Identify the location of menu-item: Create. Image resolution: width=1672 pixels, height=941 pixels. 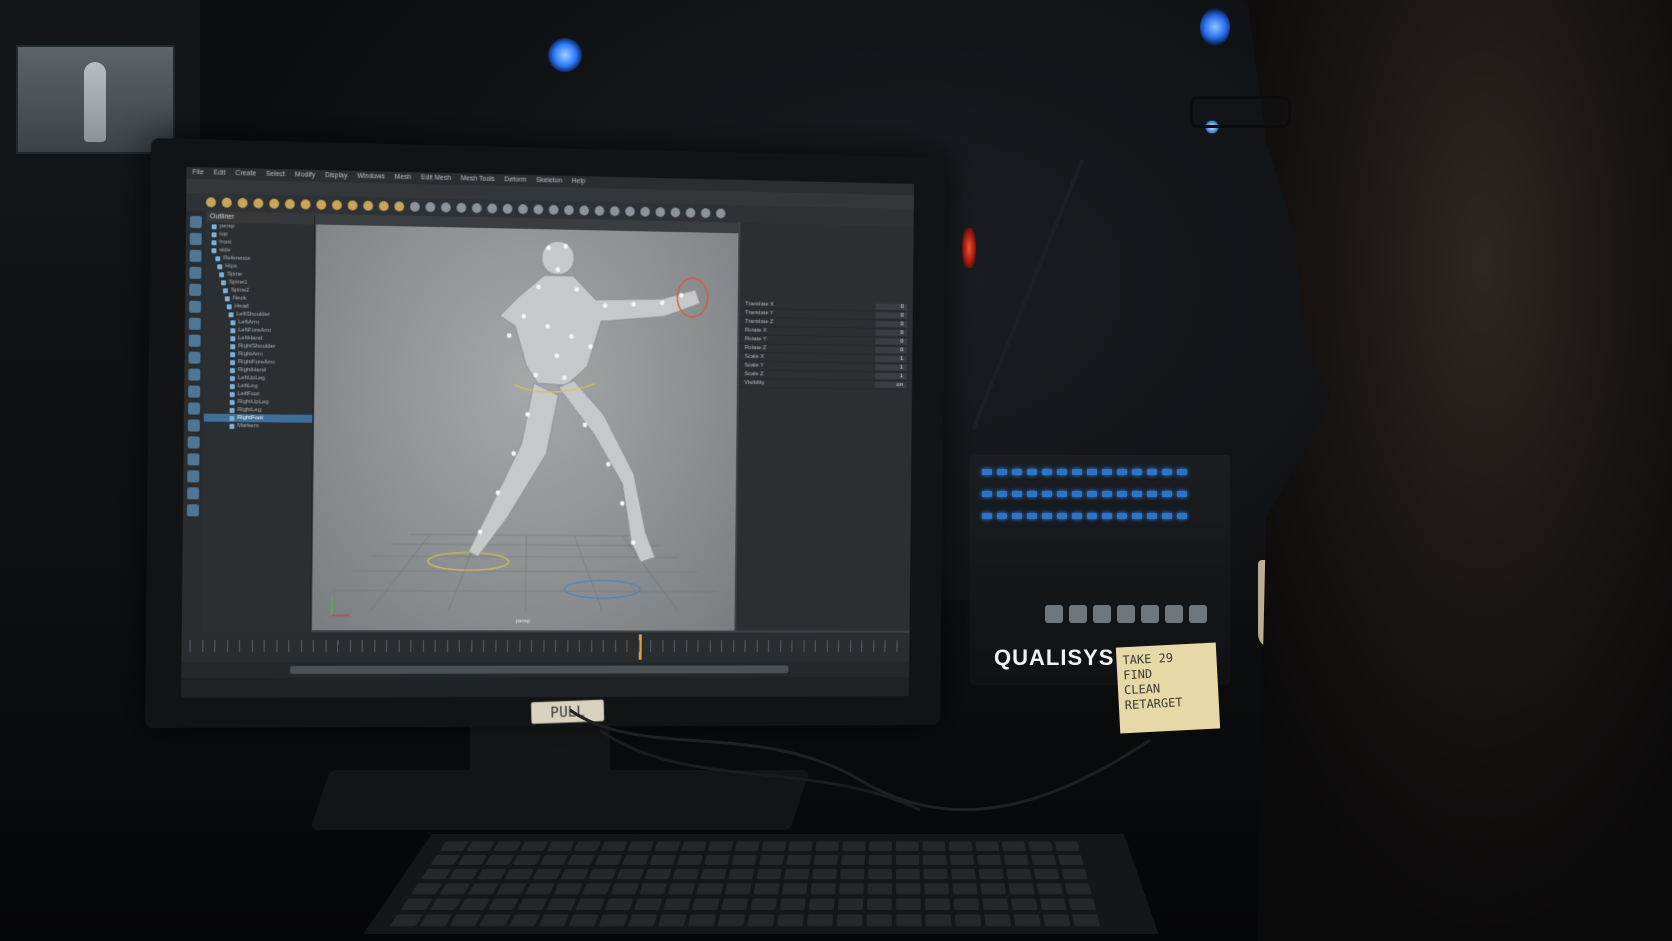
(245, 174).